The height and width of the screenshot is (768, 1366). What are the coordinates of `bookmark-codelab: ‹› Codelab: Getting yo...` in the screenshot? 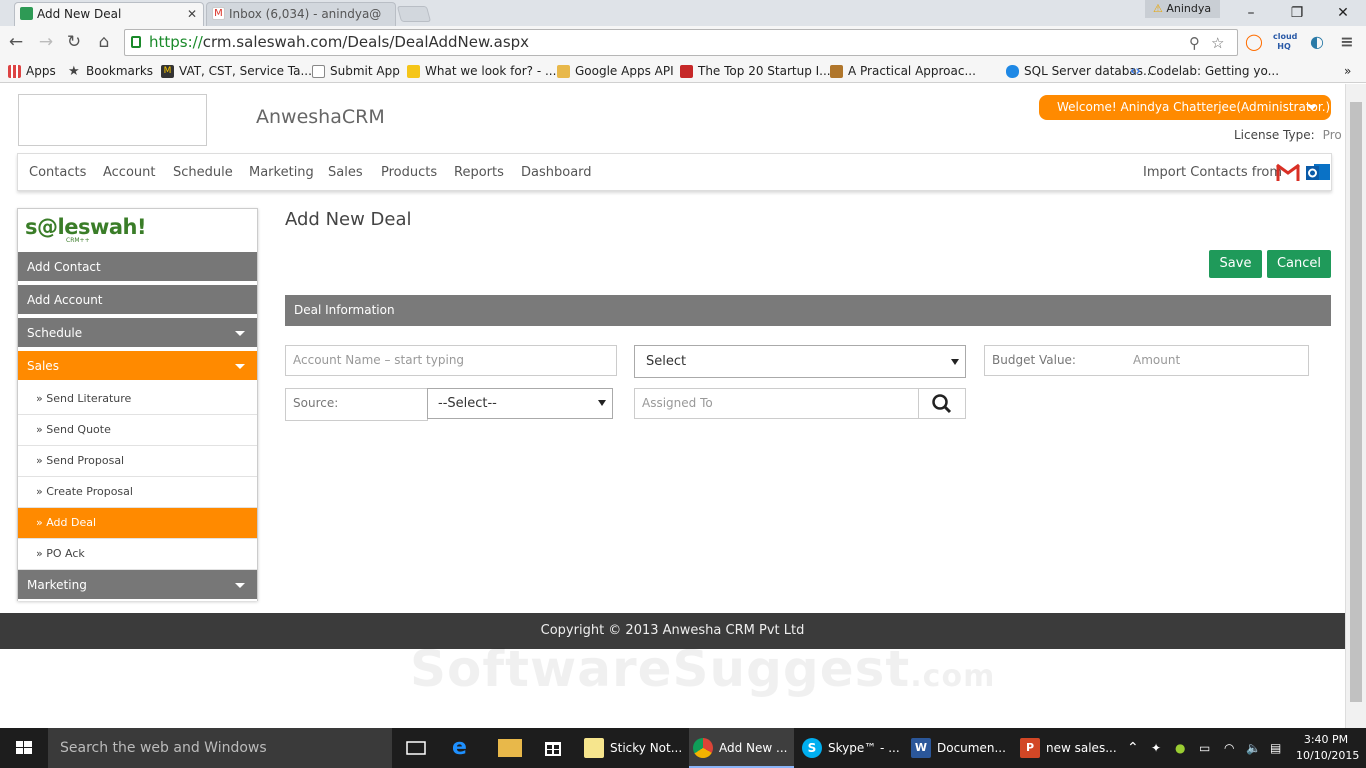 It's located at (1203, 71).